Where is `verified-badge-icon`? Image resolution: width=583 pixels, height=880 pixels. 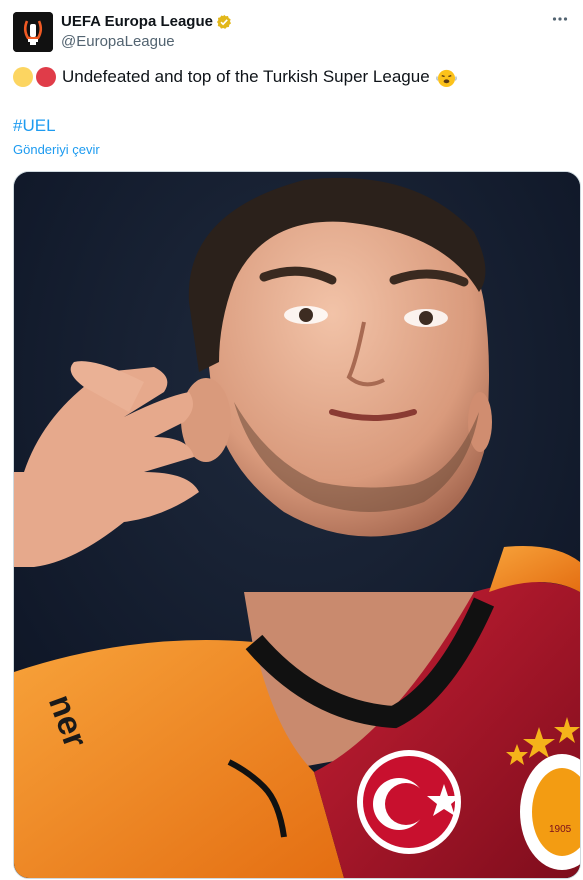
verified-badge-icon is located at coordinates (223, 21).